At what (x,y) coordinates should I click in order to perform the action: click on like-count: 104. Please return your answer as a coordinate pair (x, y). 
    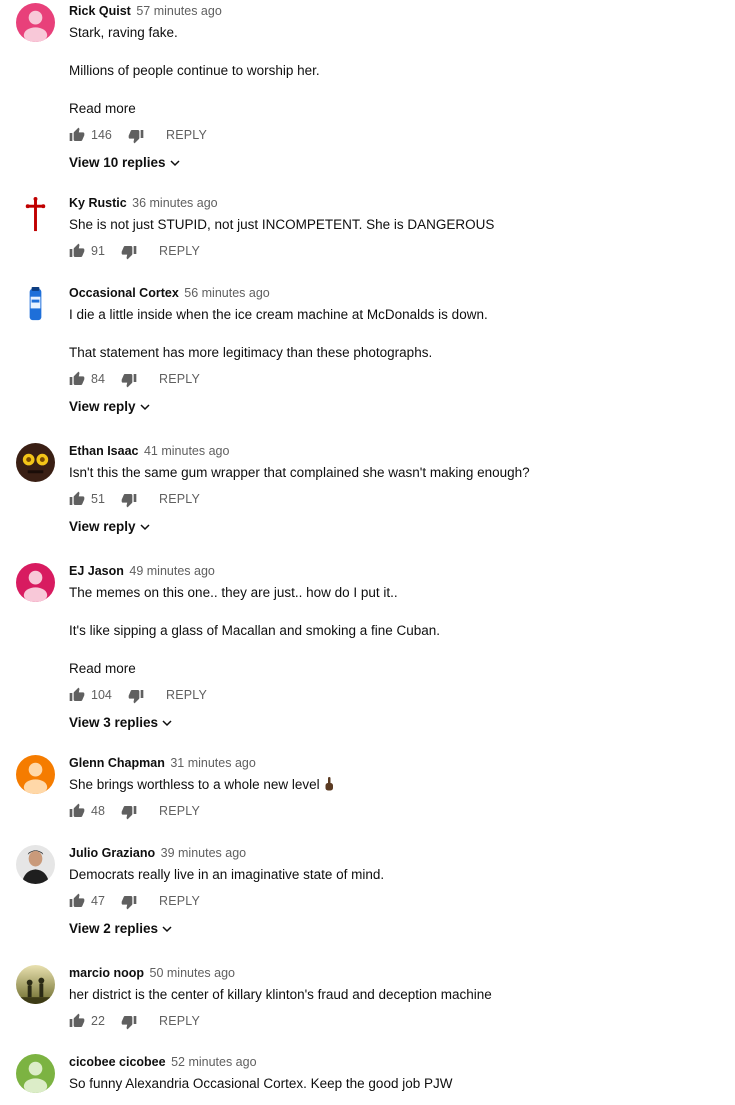
    Looking at the image, I should click on (101, 695).